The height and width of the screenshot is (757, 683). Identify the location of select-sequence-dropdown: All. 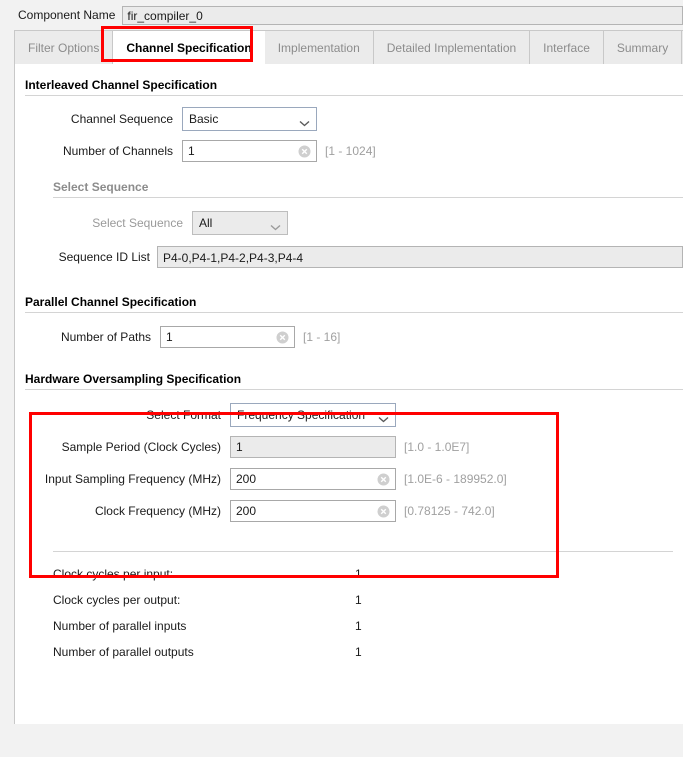
(240, 223).